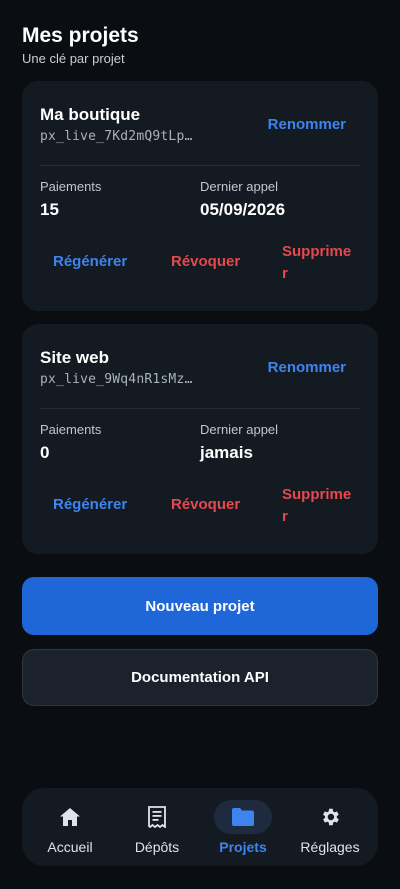 This screenshot has width=400, height=889. What do you see at coordinates (73, 58) in the screenshot?
I see `page-subtitle: Une clé par projet` at bounding box center [73, 58].